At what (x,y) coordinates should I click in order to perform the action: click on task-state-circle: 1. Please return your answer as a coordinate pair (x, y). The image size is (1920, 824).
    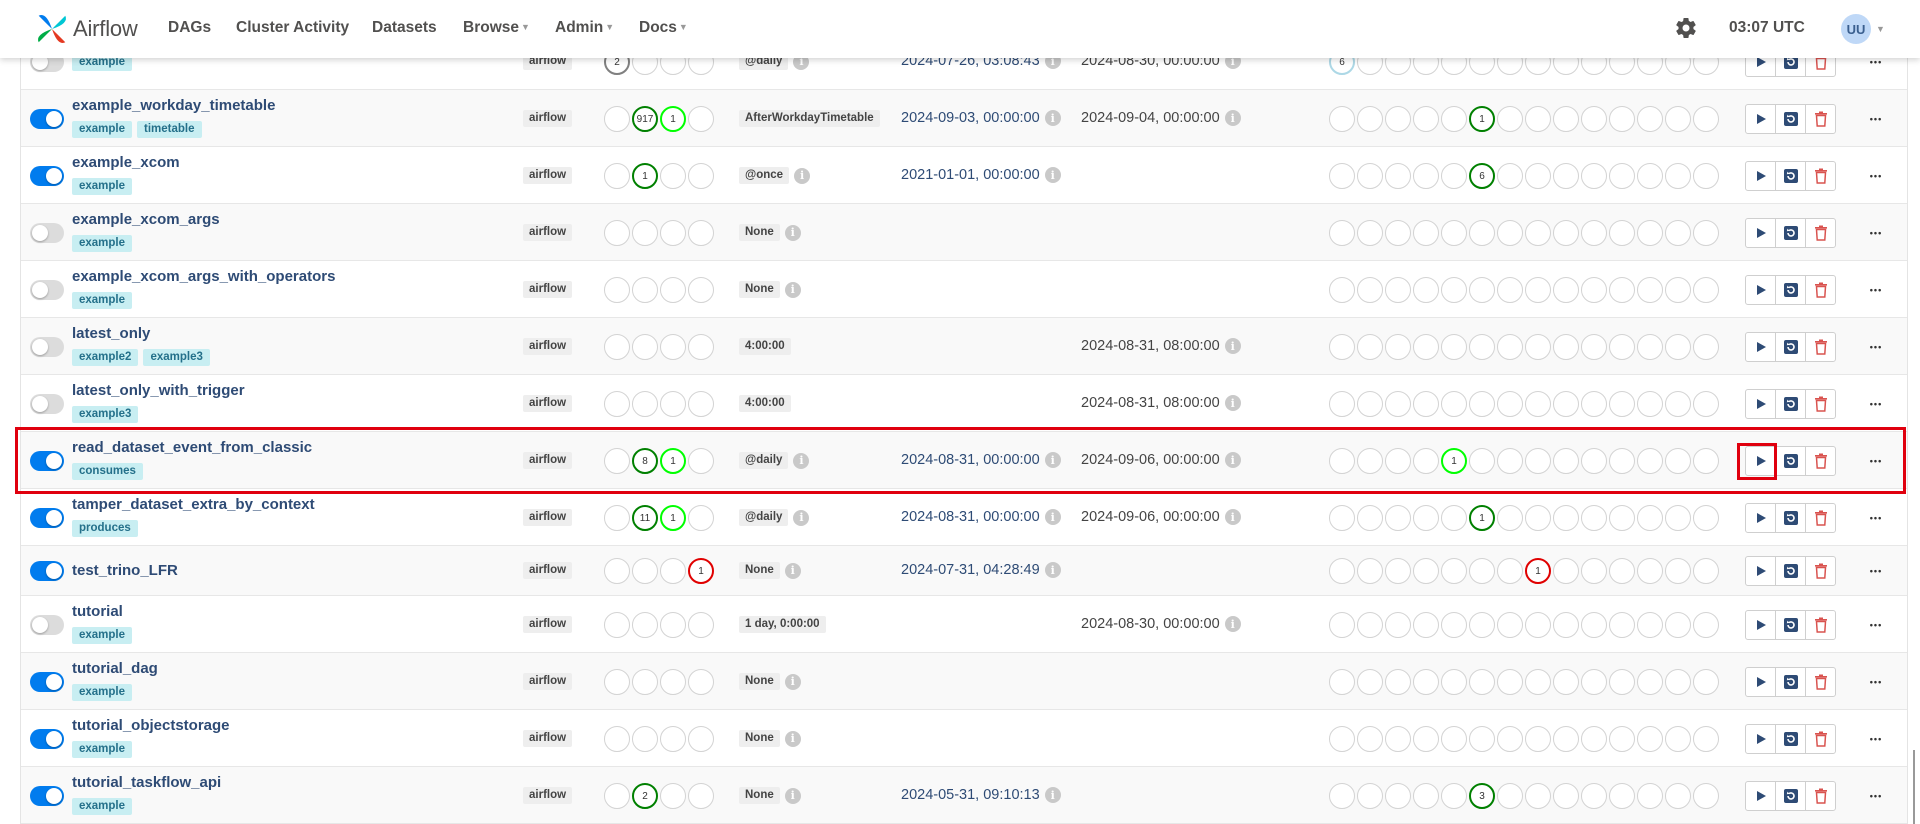
    Looking at the image, I should click on (673, 518).